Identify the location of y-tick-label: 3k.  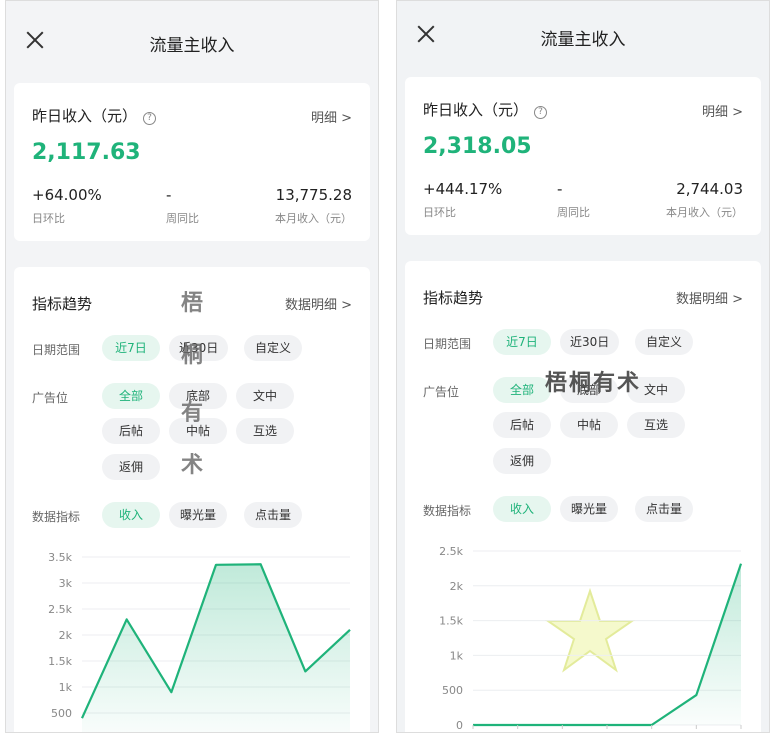
(66, 583).